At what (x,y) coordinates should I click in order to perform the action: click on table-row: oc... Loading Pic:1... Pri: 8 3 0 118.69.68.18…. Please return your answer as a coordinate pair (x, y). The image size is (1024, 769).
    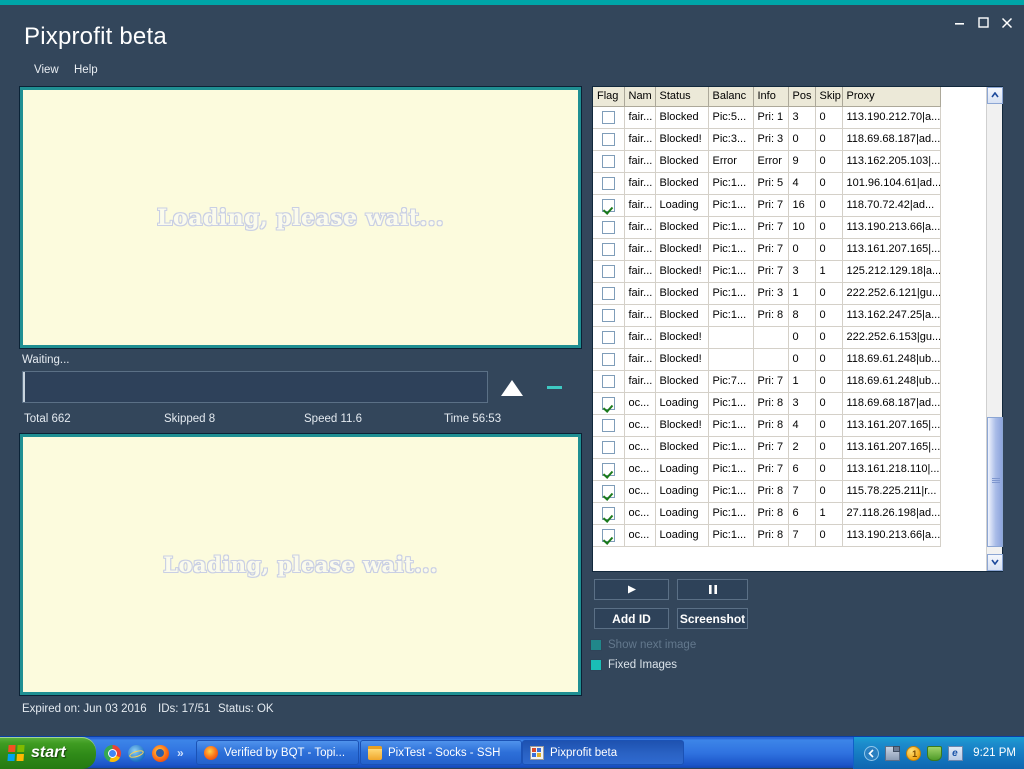
    Looking at the image, I should click on (767, 403).